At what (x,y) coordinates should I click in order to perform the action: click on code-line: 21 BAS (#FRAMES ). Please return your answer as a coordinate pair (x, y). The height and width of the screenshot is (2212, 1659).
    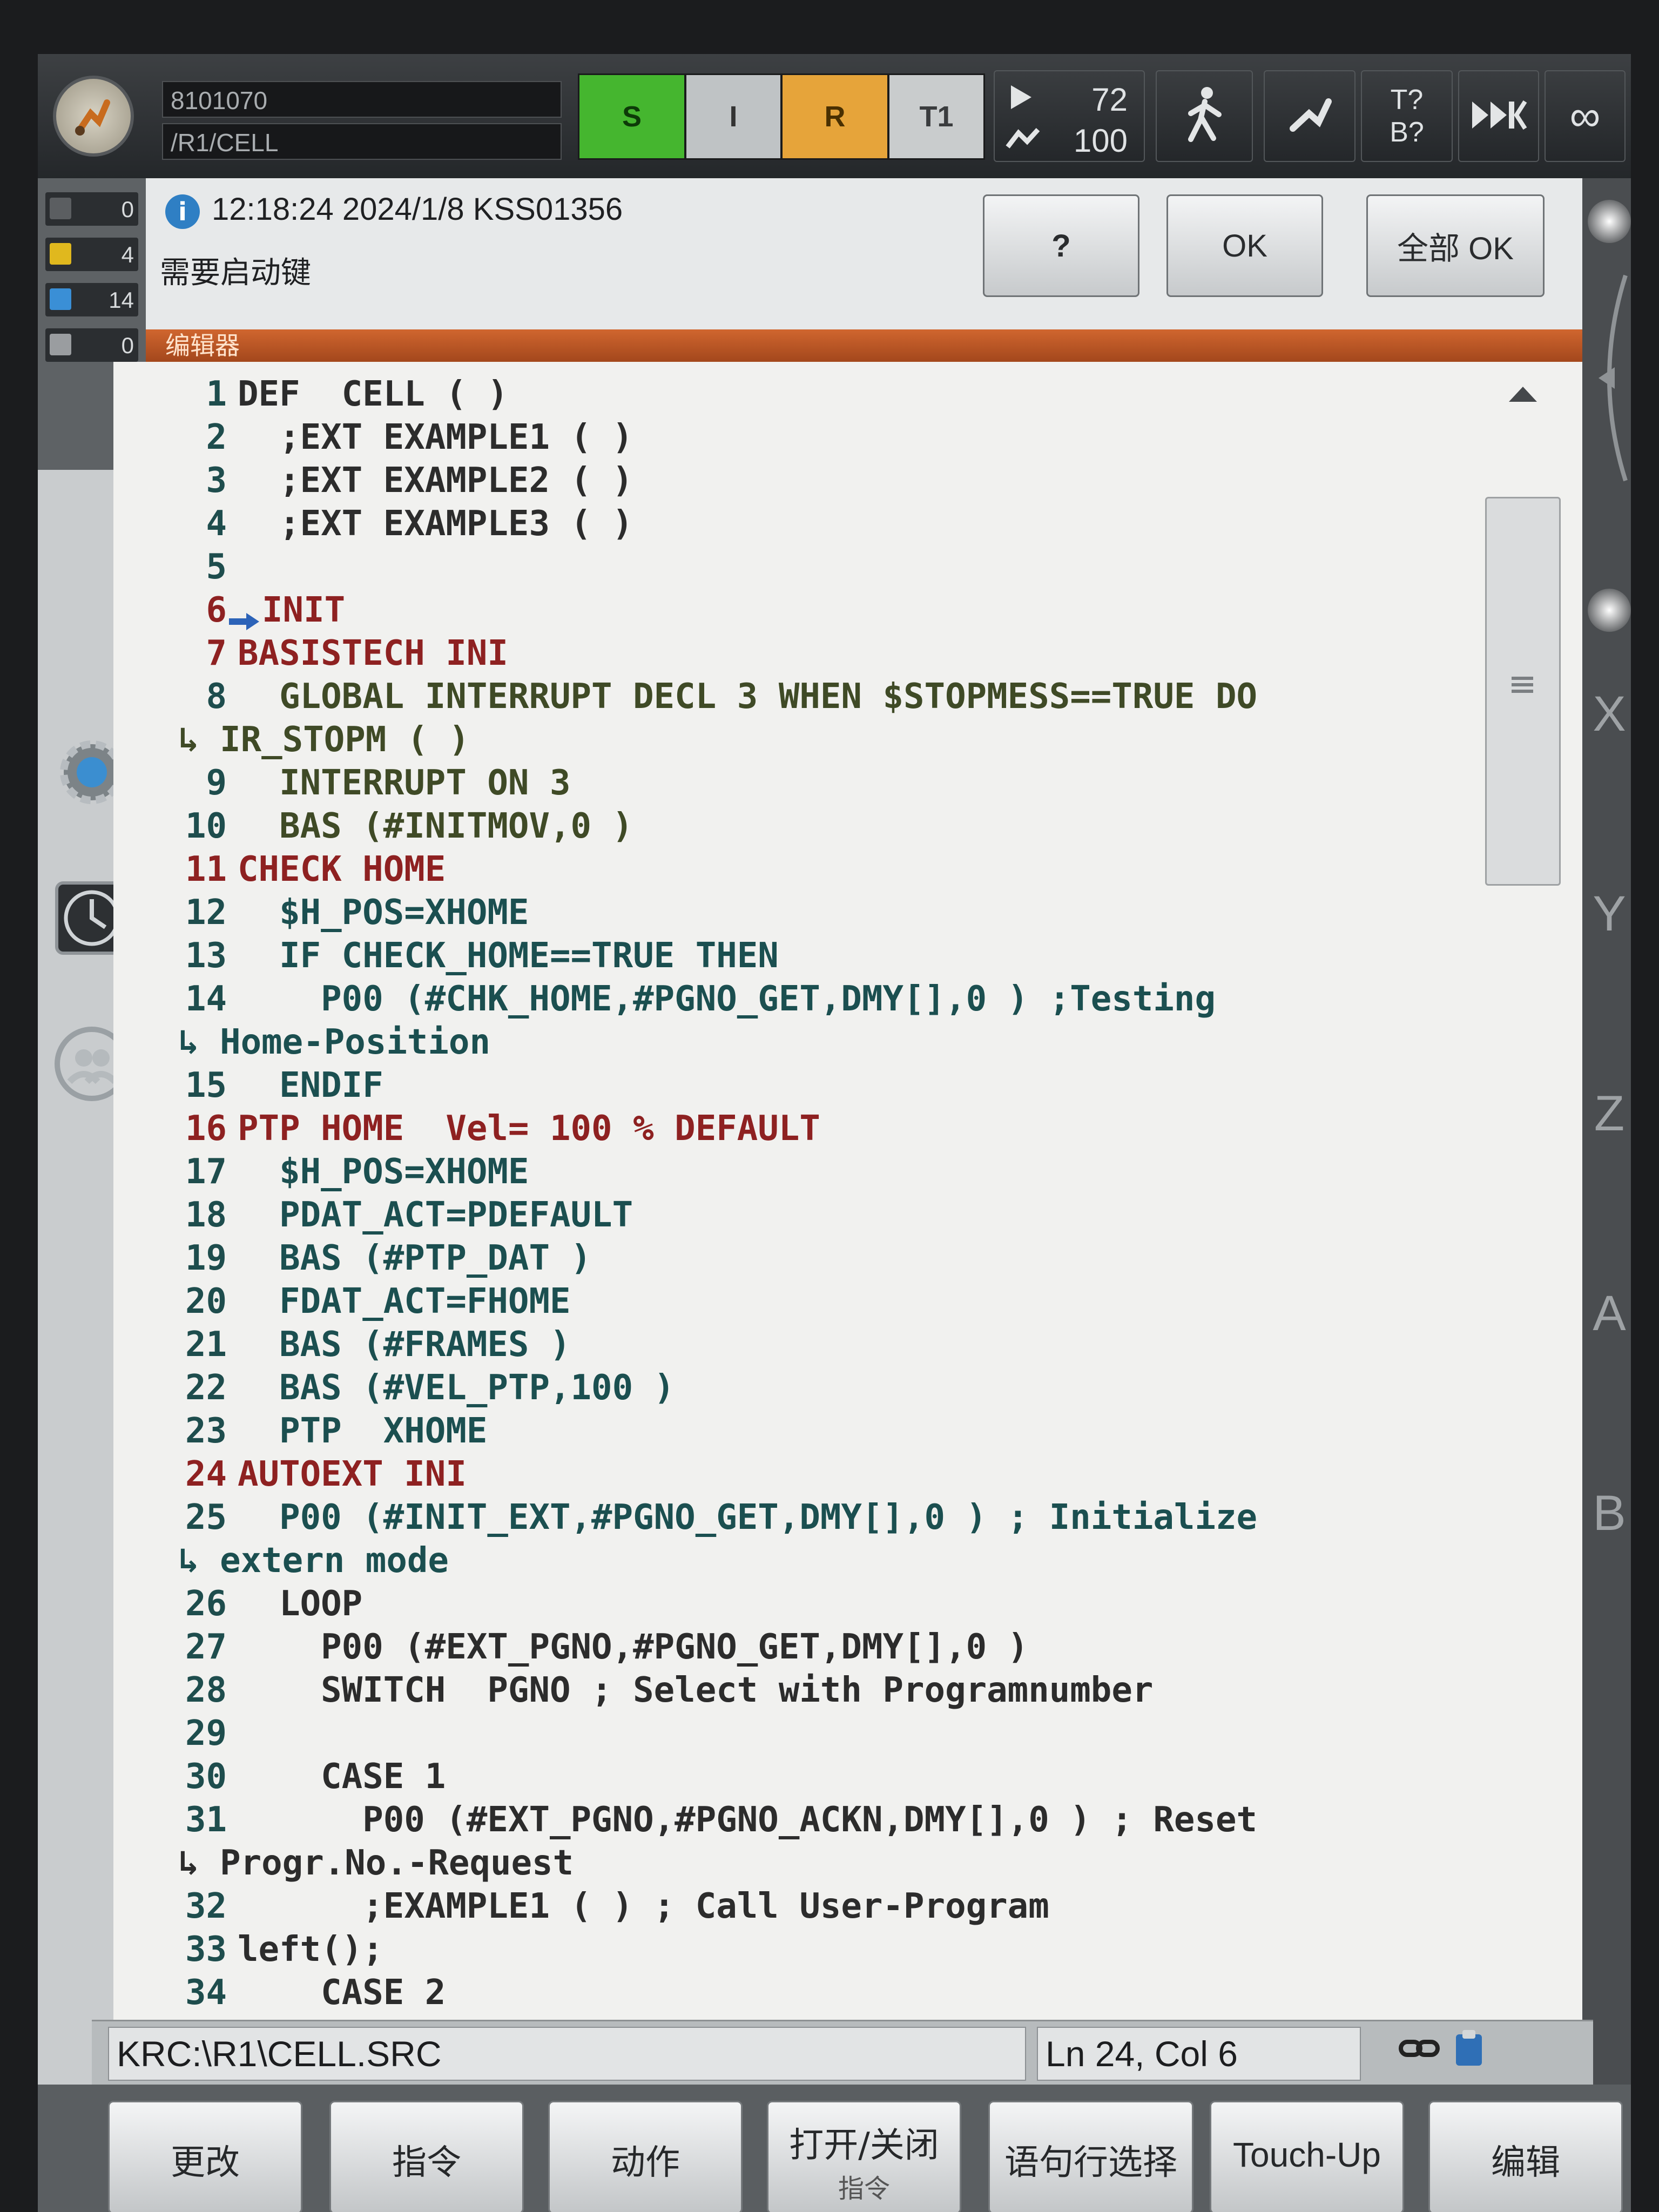
    Looking at the image, I should click on (793, 1344).